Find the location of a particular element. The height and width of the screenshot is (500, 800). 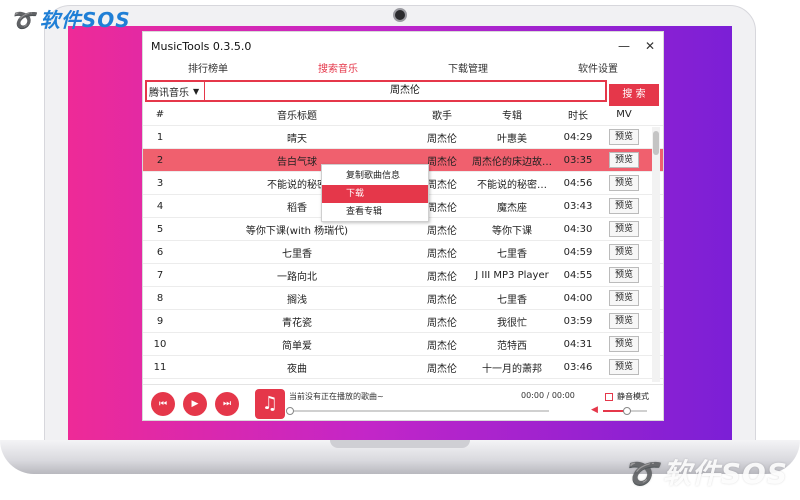

volume-slider is located at coordinates (625, 411).